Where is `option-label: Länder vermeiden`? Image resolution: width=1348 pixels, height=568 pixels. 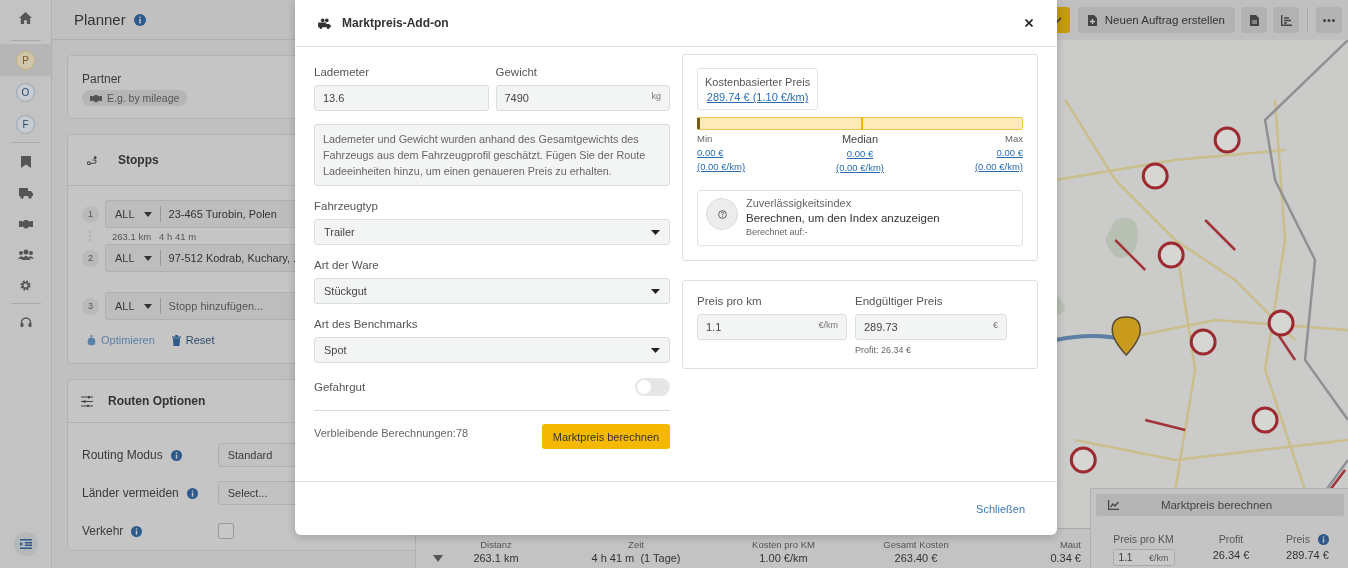
option-label: Länder vermeiden is located at coordinates (130, 493).